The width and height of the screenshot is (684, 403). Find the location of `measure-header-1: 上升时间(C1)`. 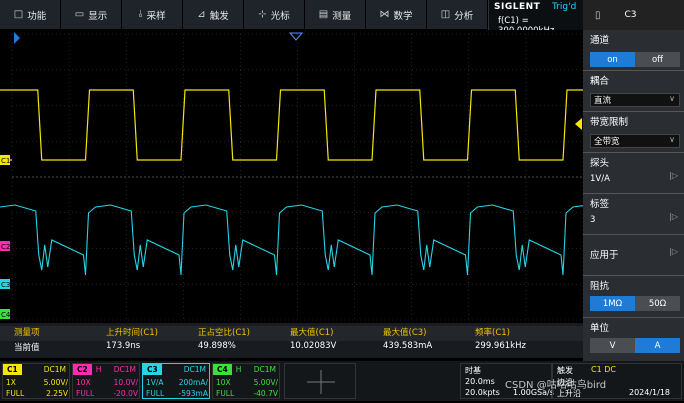

measure-header-1: 上升时间(C1) is located at coordinates (132, 333).